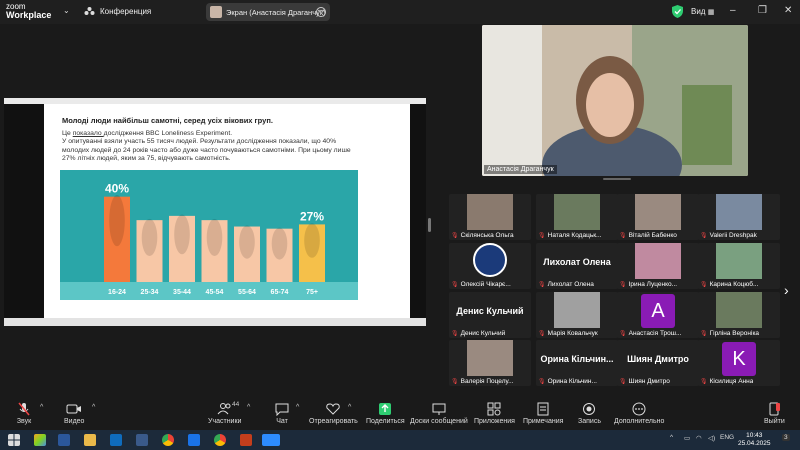  What do you see at coordinates (194, 440) in the screenshot?
I see `drive-icon` at bounding box center [194, 440].